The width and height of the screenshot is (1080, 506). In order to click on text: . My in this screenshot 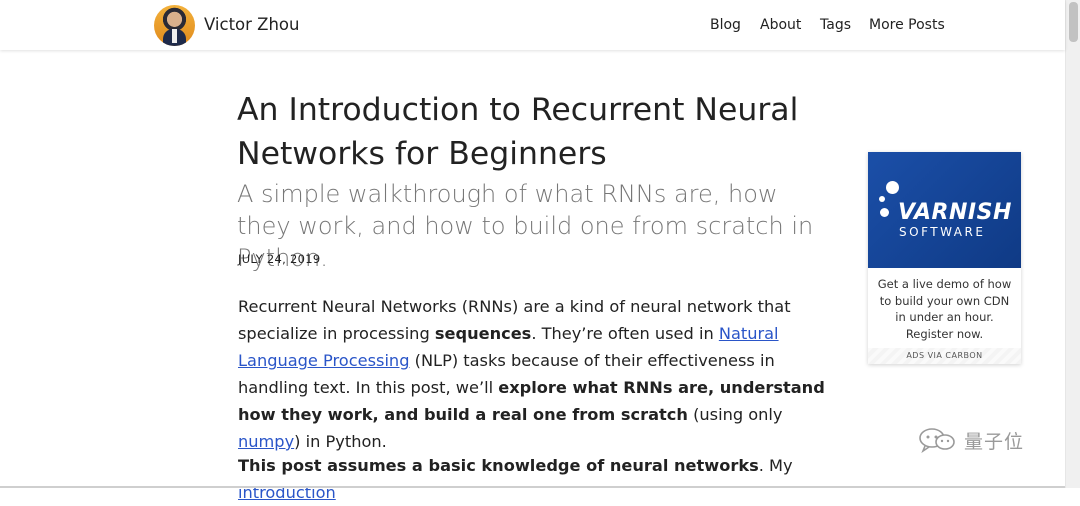, I will do `click(775, 465)`.